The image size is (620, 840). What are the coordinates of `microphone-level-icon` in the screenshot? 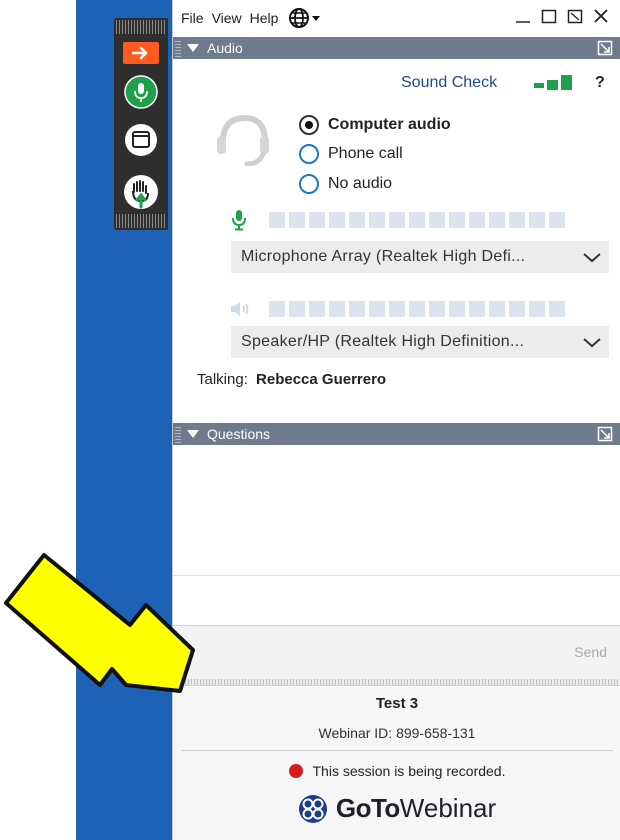 It's located at (239, 220).